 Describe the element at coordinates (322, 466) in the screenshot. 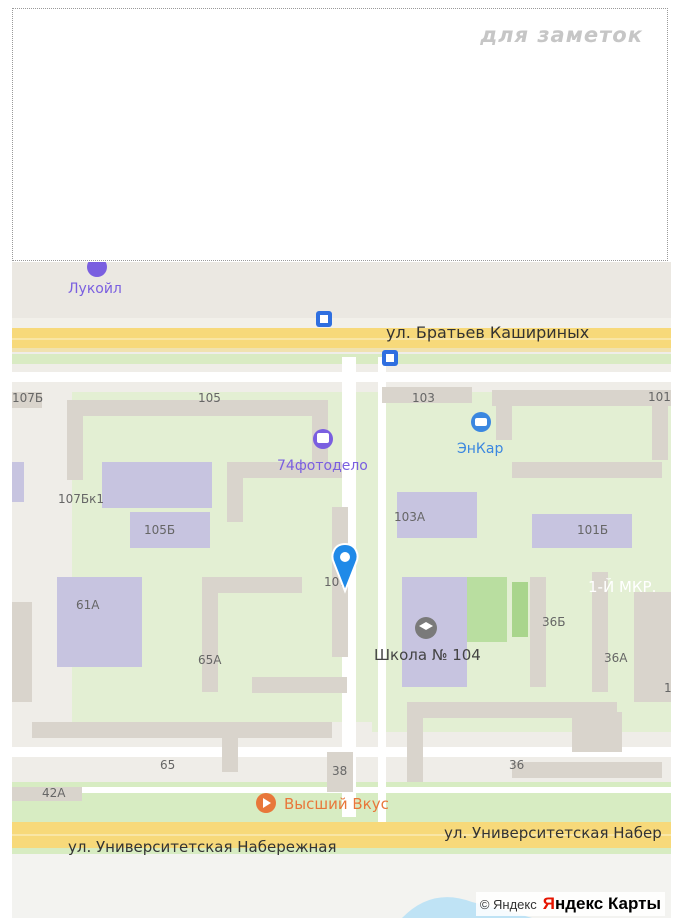

I see `poi-label-74fotodelo: 74фотодело` at that location.